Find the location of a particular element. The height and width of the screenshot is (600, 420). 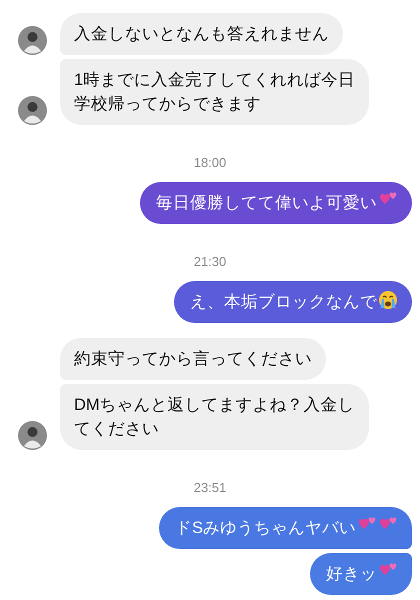

message-bubble: え、本垢ブロックなんで is located at coordinates (293, 302).